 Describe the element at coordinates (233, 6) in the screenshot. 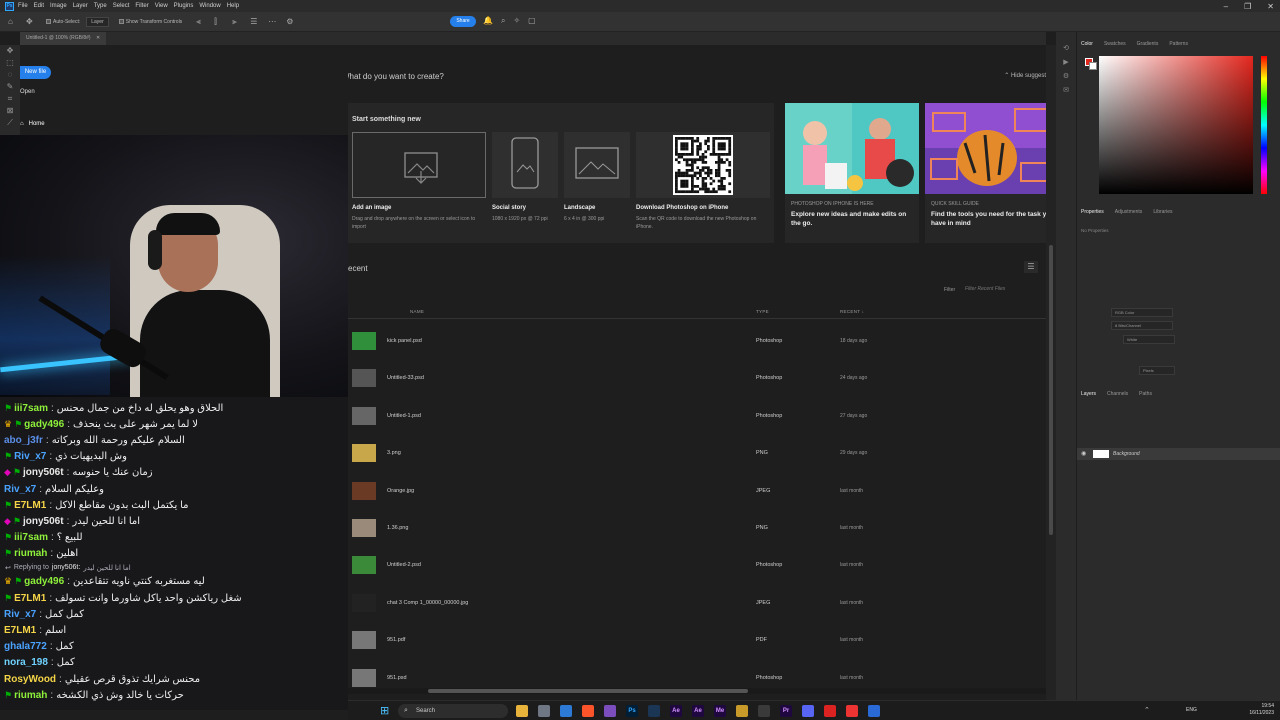

I see `menu-help: Help` at that location.